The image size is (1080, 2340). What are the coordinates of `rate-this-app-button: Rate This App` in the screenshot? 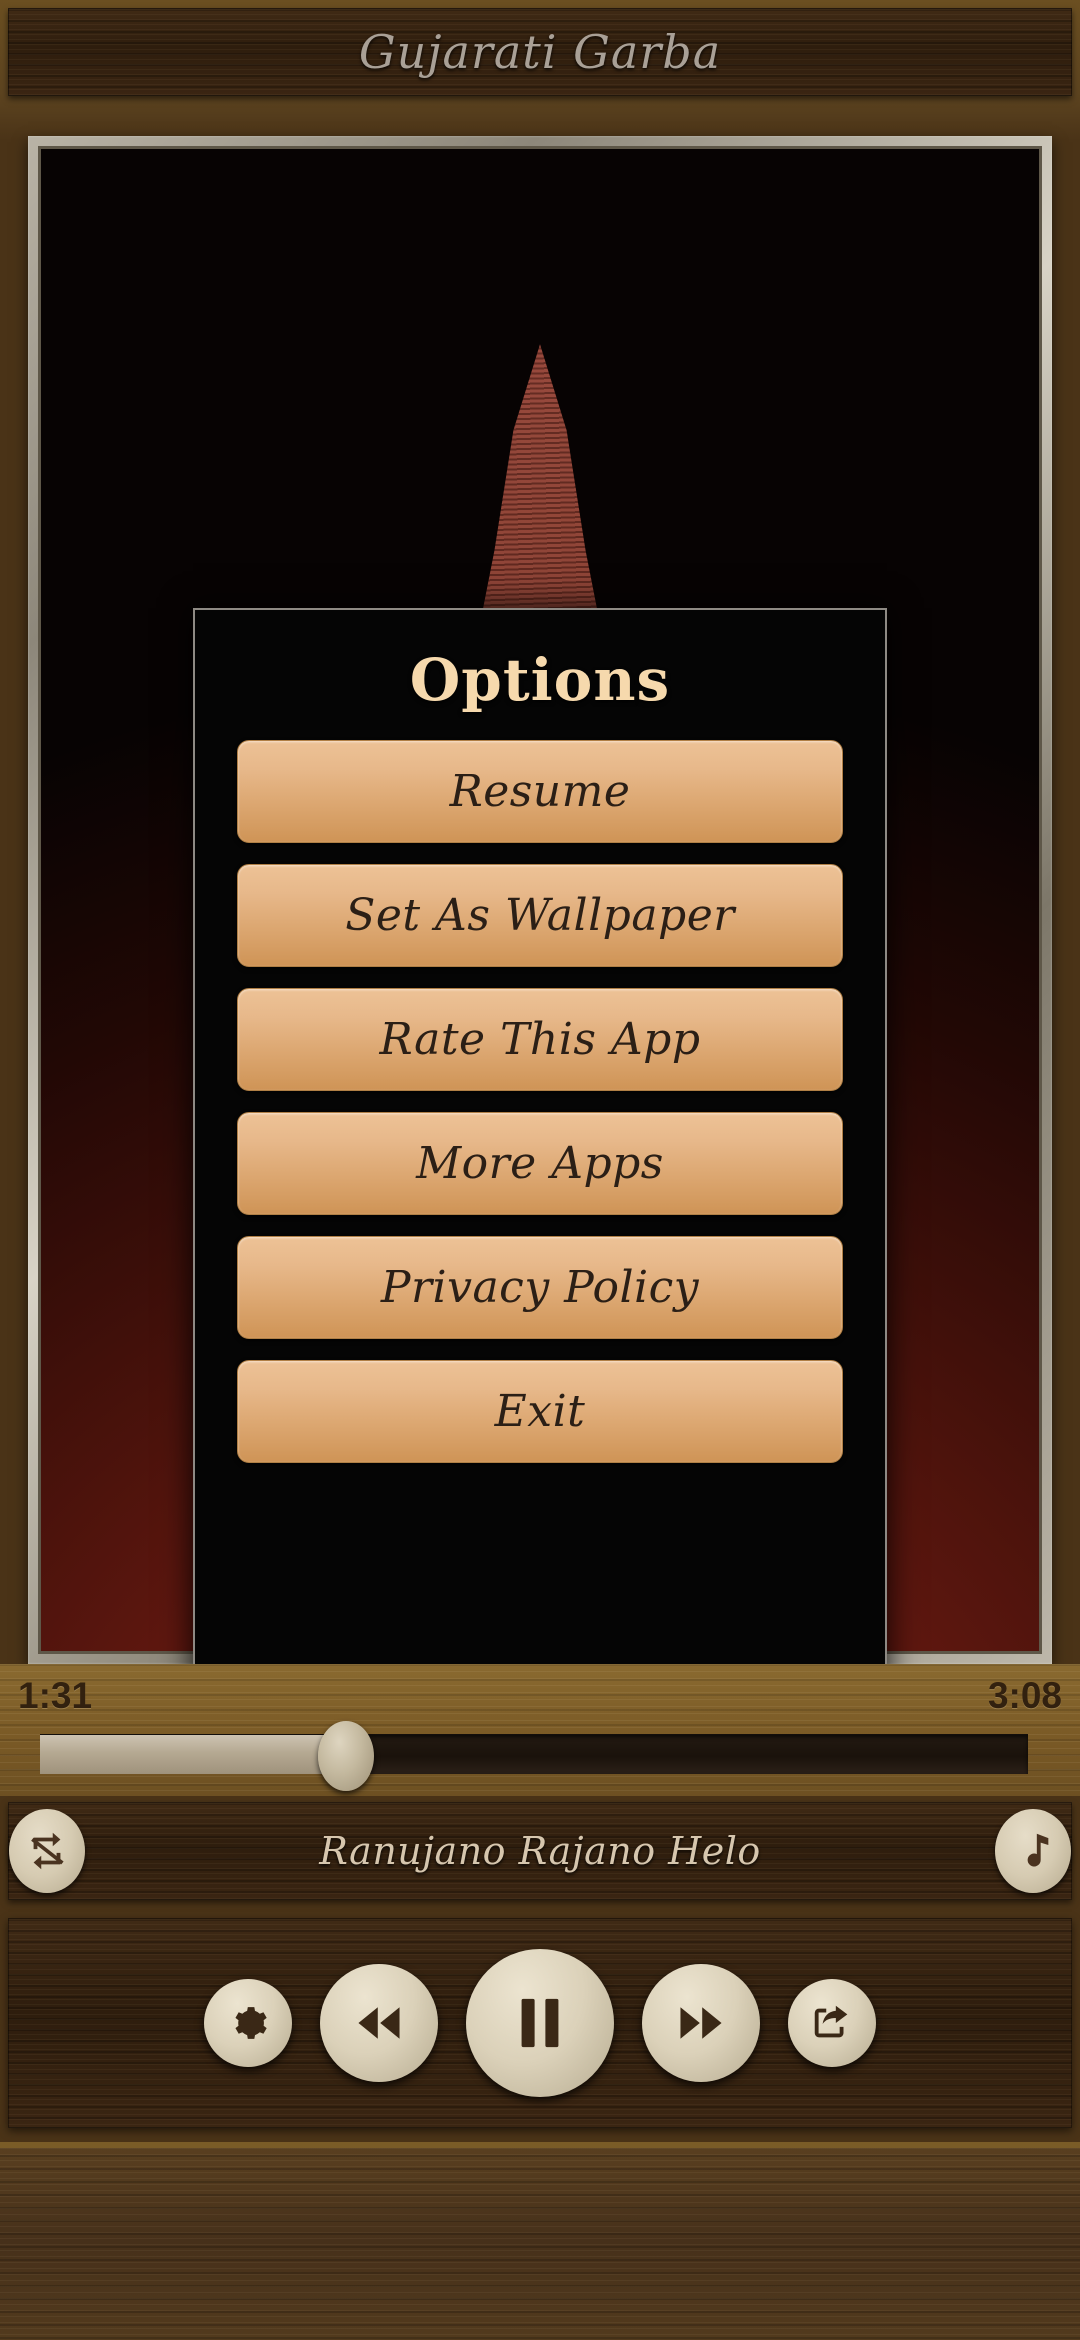 It's located at (540, 1039).